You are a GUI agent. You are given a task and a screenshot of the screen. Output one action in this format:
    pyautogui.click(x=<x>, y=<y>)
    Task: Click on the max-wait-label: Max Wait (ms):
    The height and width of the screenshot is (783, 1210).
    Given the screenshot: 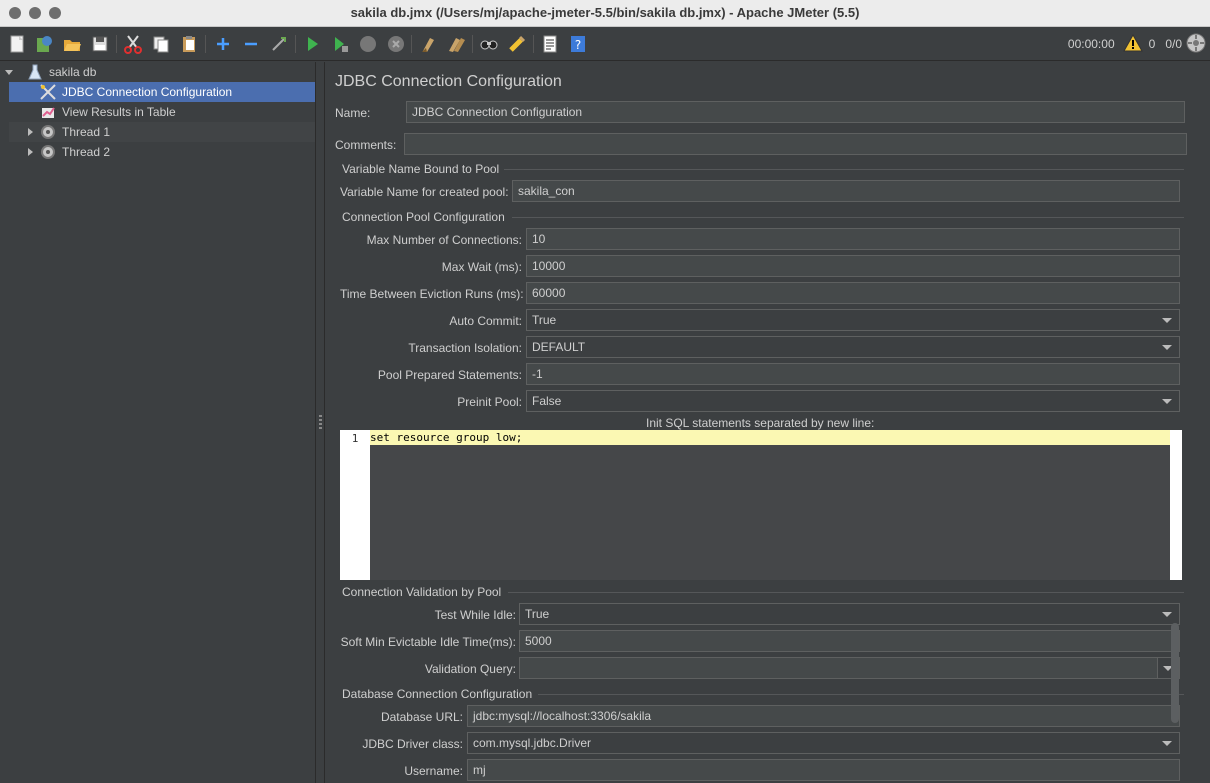 What is the action you would take?
    pyautogui.click(x=481, y=267)
    